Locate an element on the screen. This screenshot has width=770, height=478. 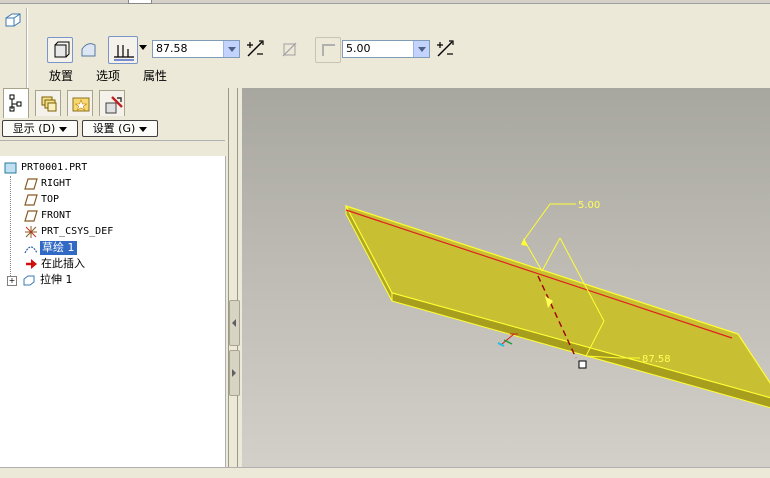
panel-splitter is located at coordinates (234, 277).